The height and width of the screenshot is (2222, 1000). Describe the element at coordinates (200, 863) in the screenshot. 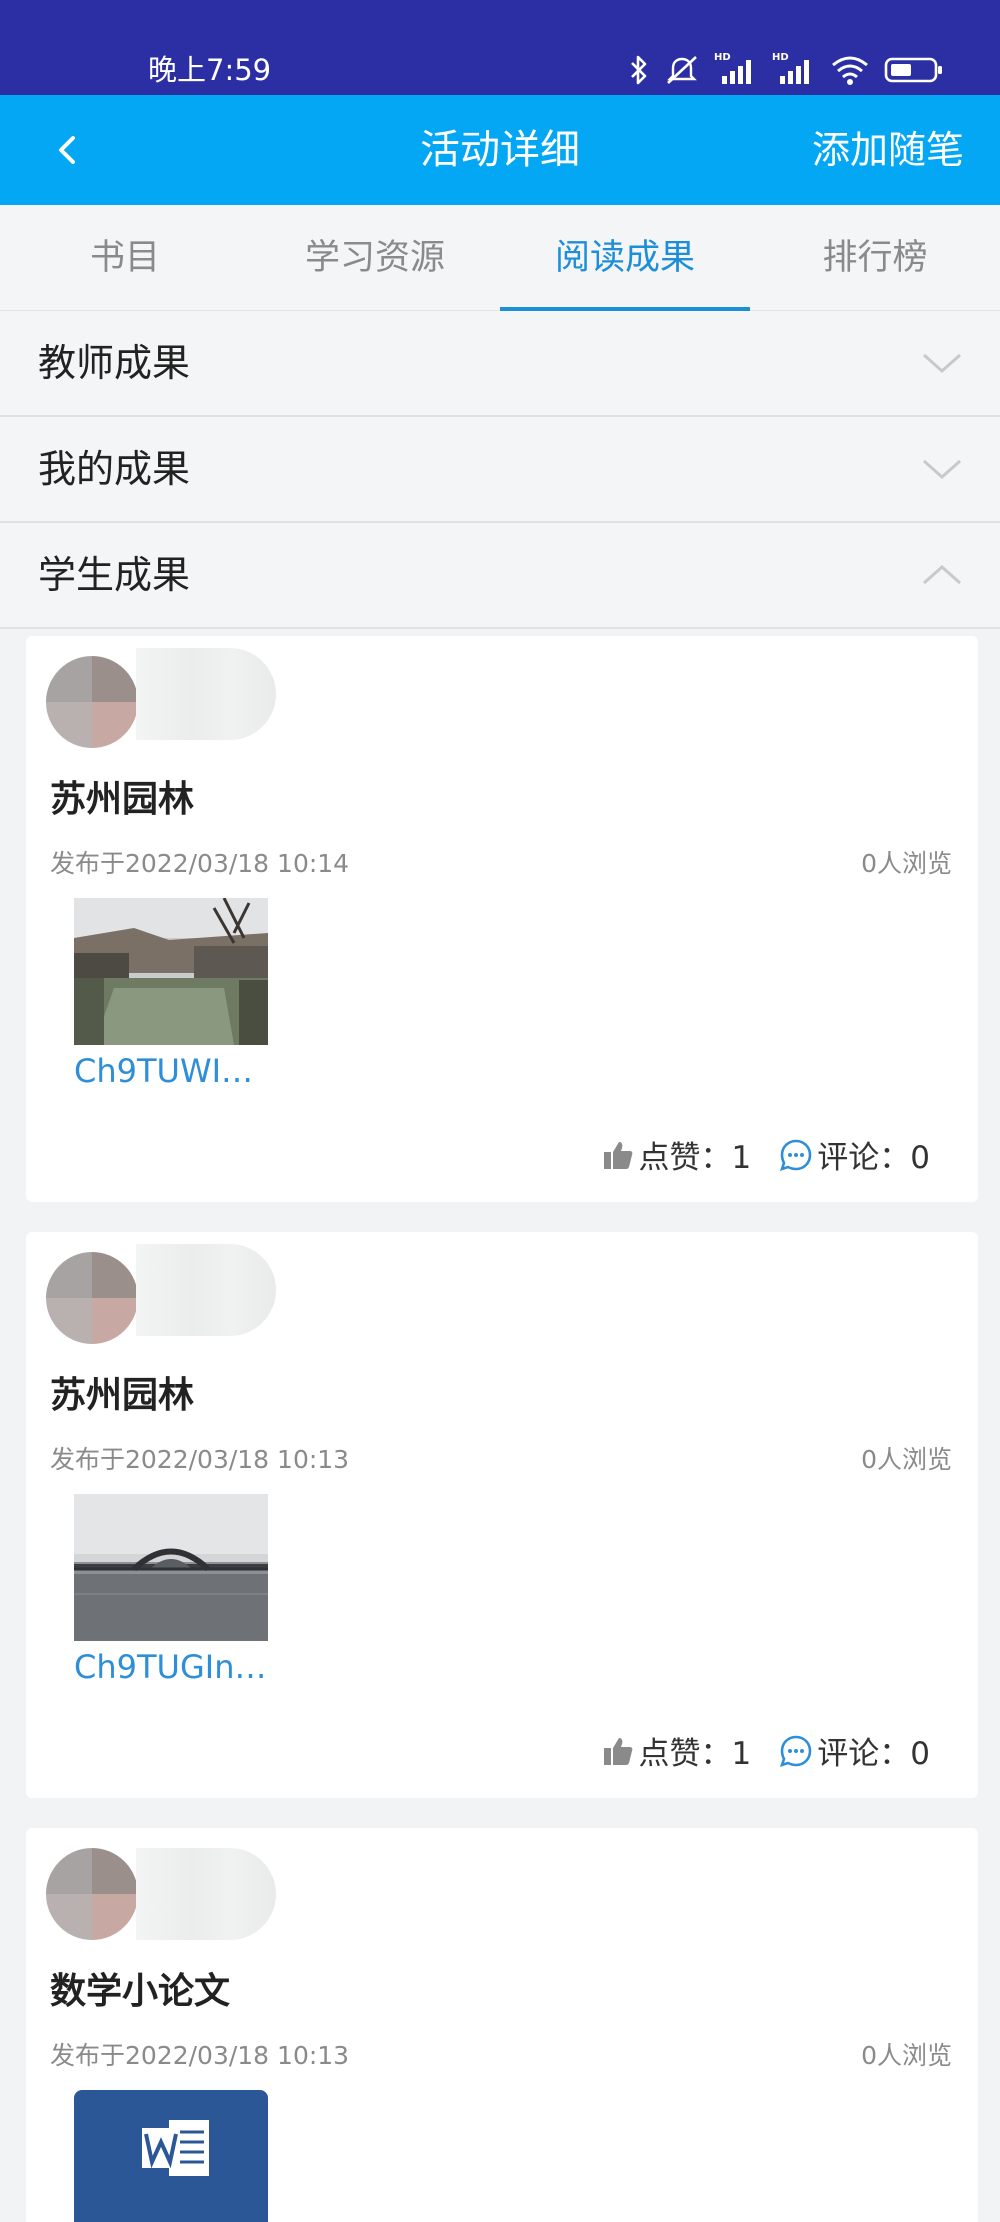

I see `post-date: 发布于2022/03/18 10:14` at that location.